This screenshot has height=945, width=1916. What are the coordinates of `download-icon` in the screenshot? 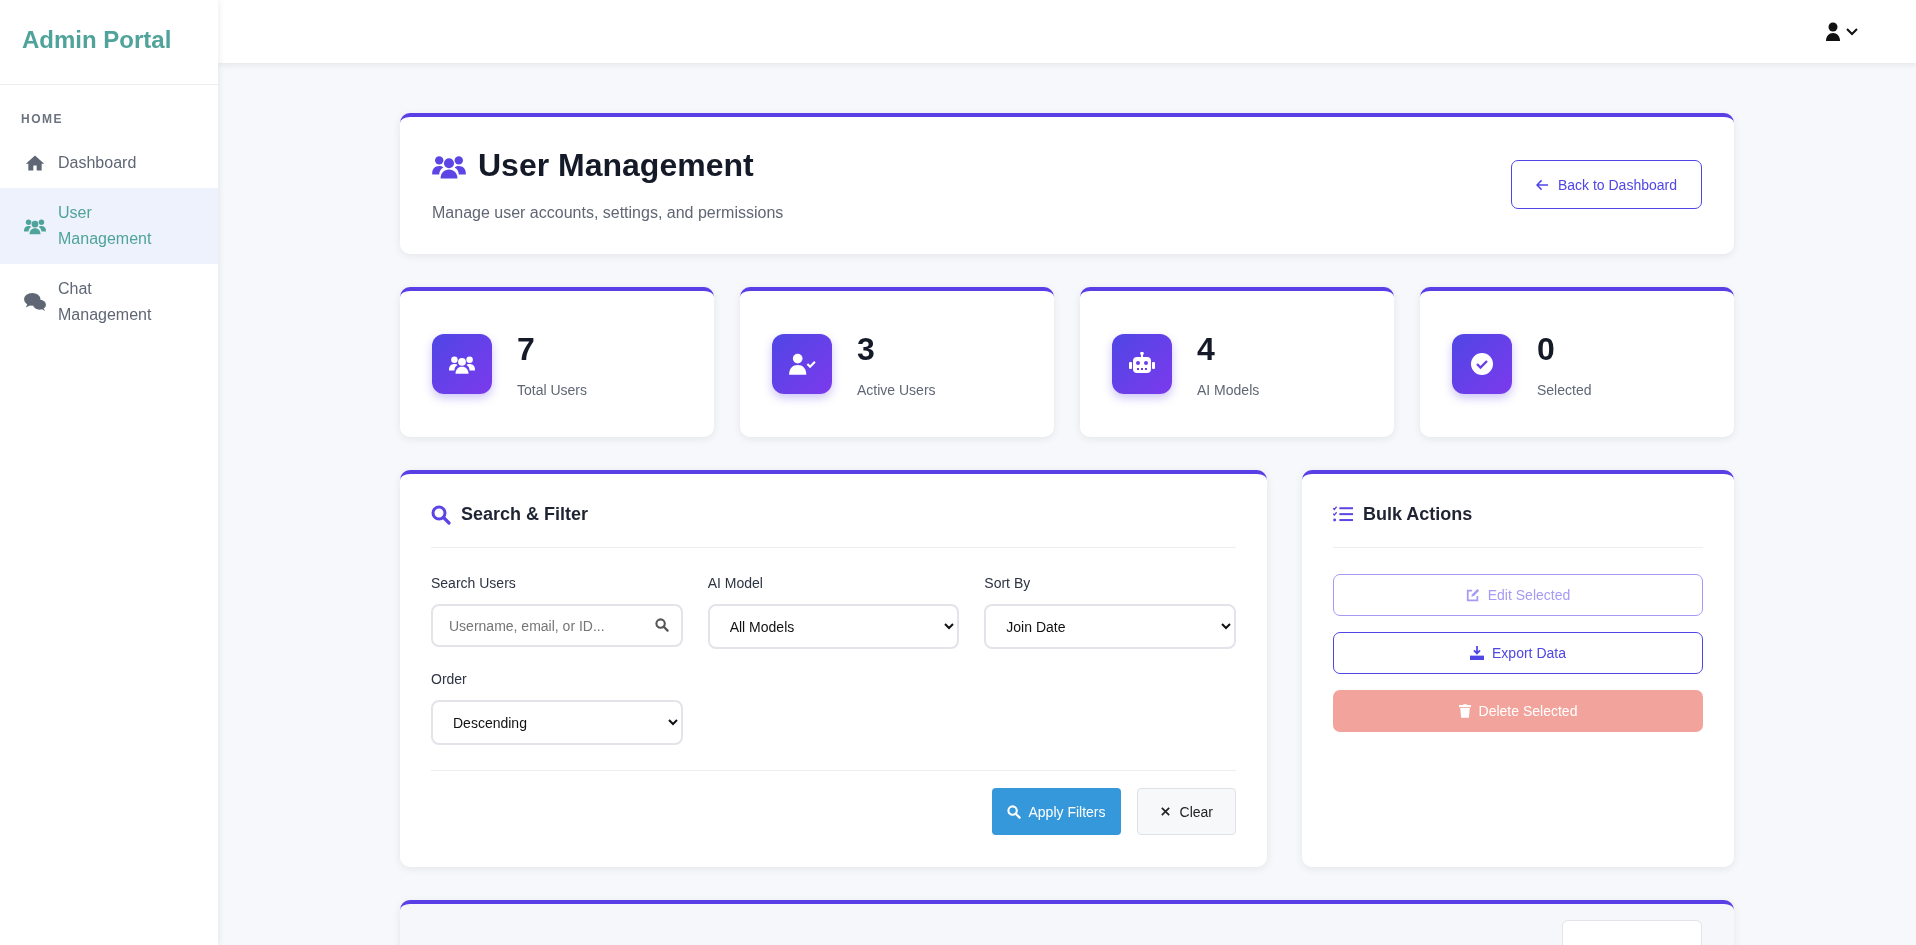 It's located at (1477, 653).